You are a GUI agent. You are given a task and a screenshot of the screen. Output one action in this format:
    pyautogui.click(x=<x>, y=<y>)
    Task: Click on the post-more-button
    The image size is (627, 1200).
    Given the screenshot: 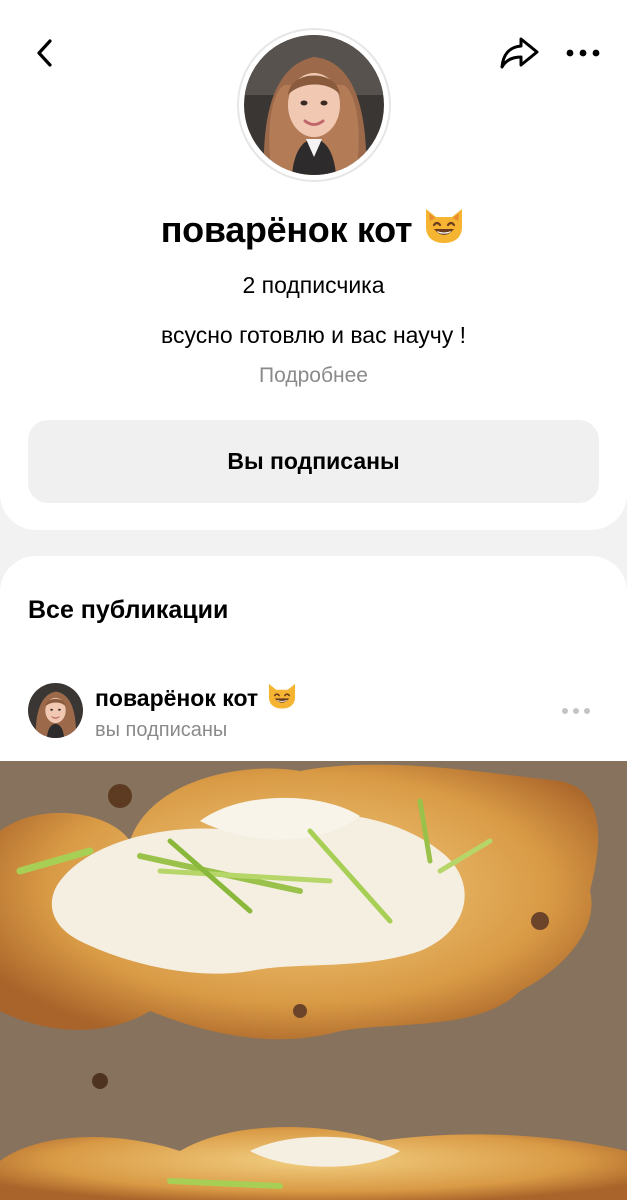 What is the action you would take?
    pyautogui.click(x=576, y=711)
    